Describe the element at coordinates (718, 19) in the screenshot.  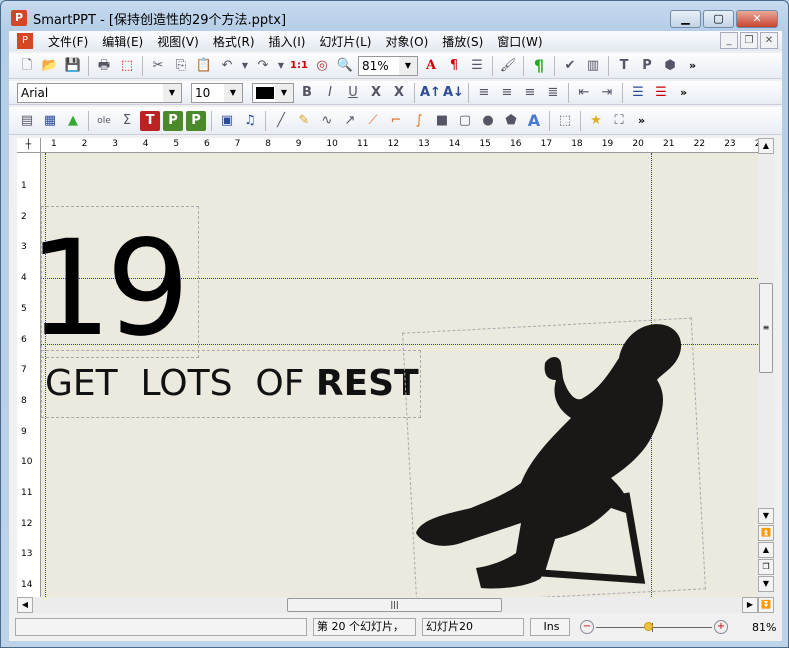
I see `maximize-button: ▢` at that location.